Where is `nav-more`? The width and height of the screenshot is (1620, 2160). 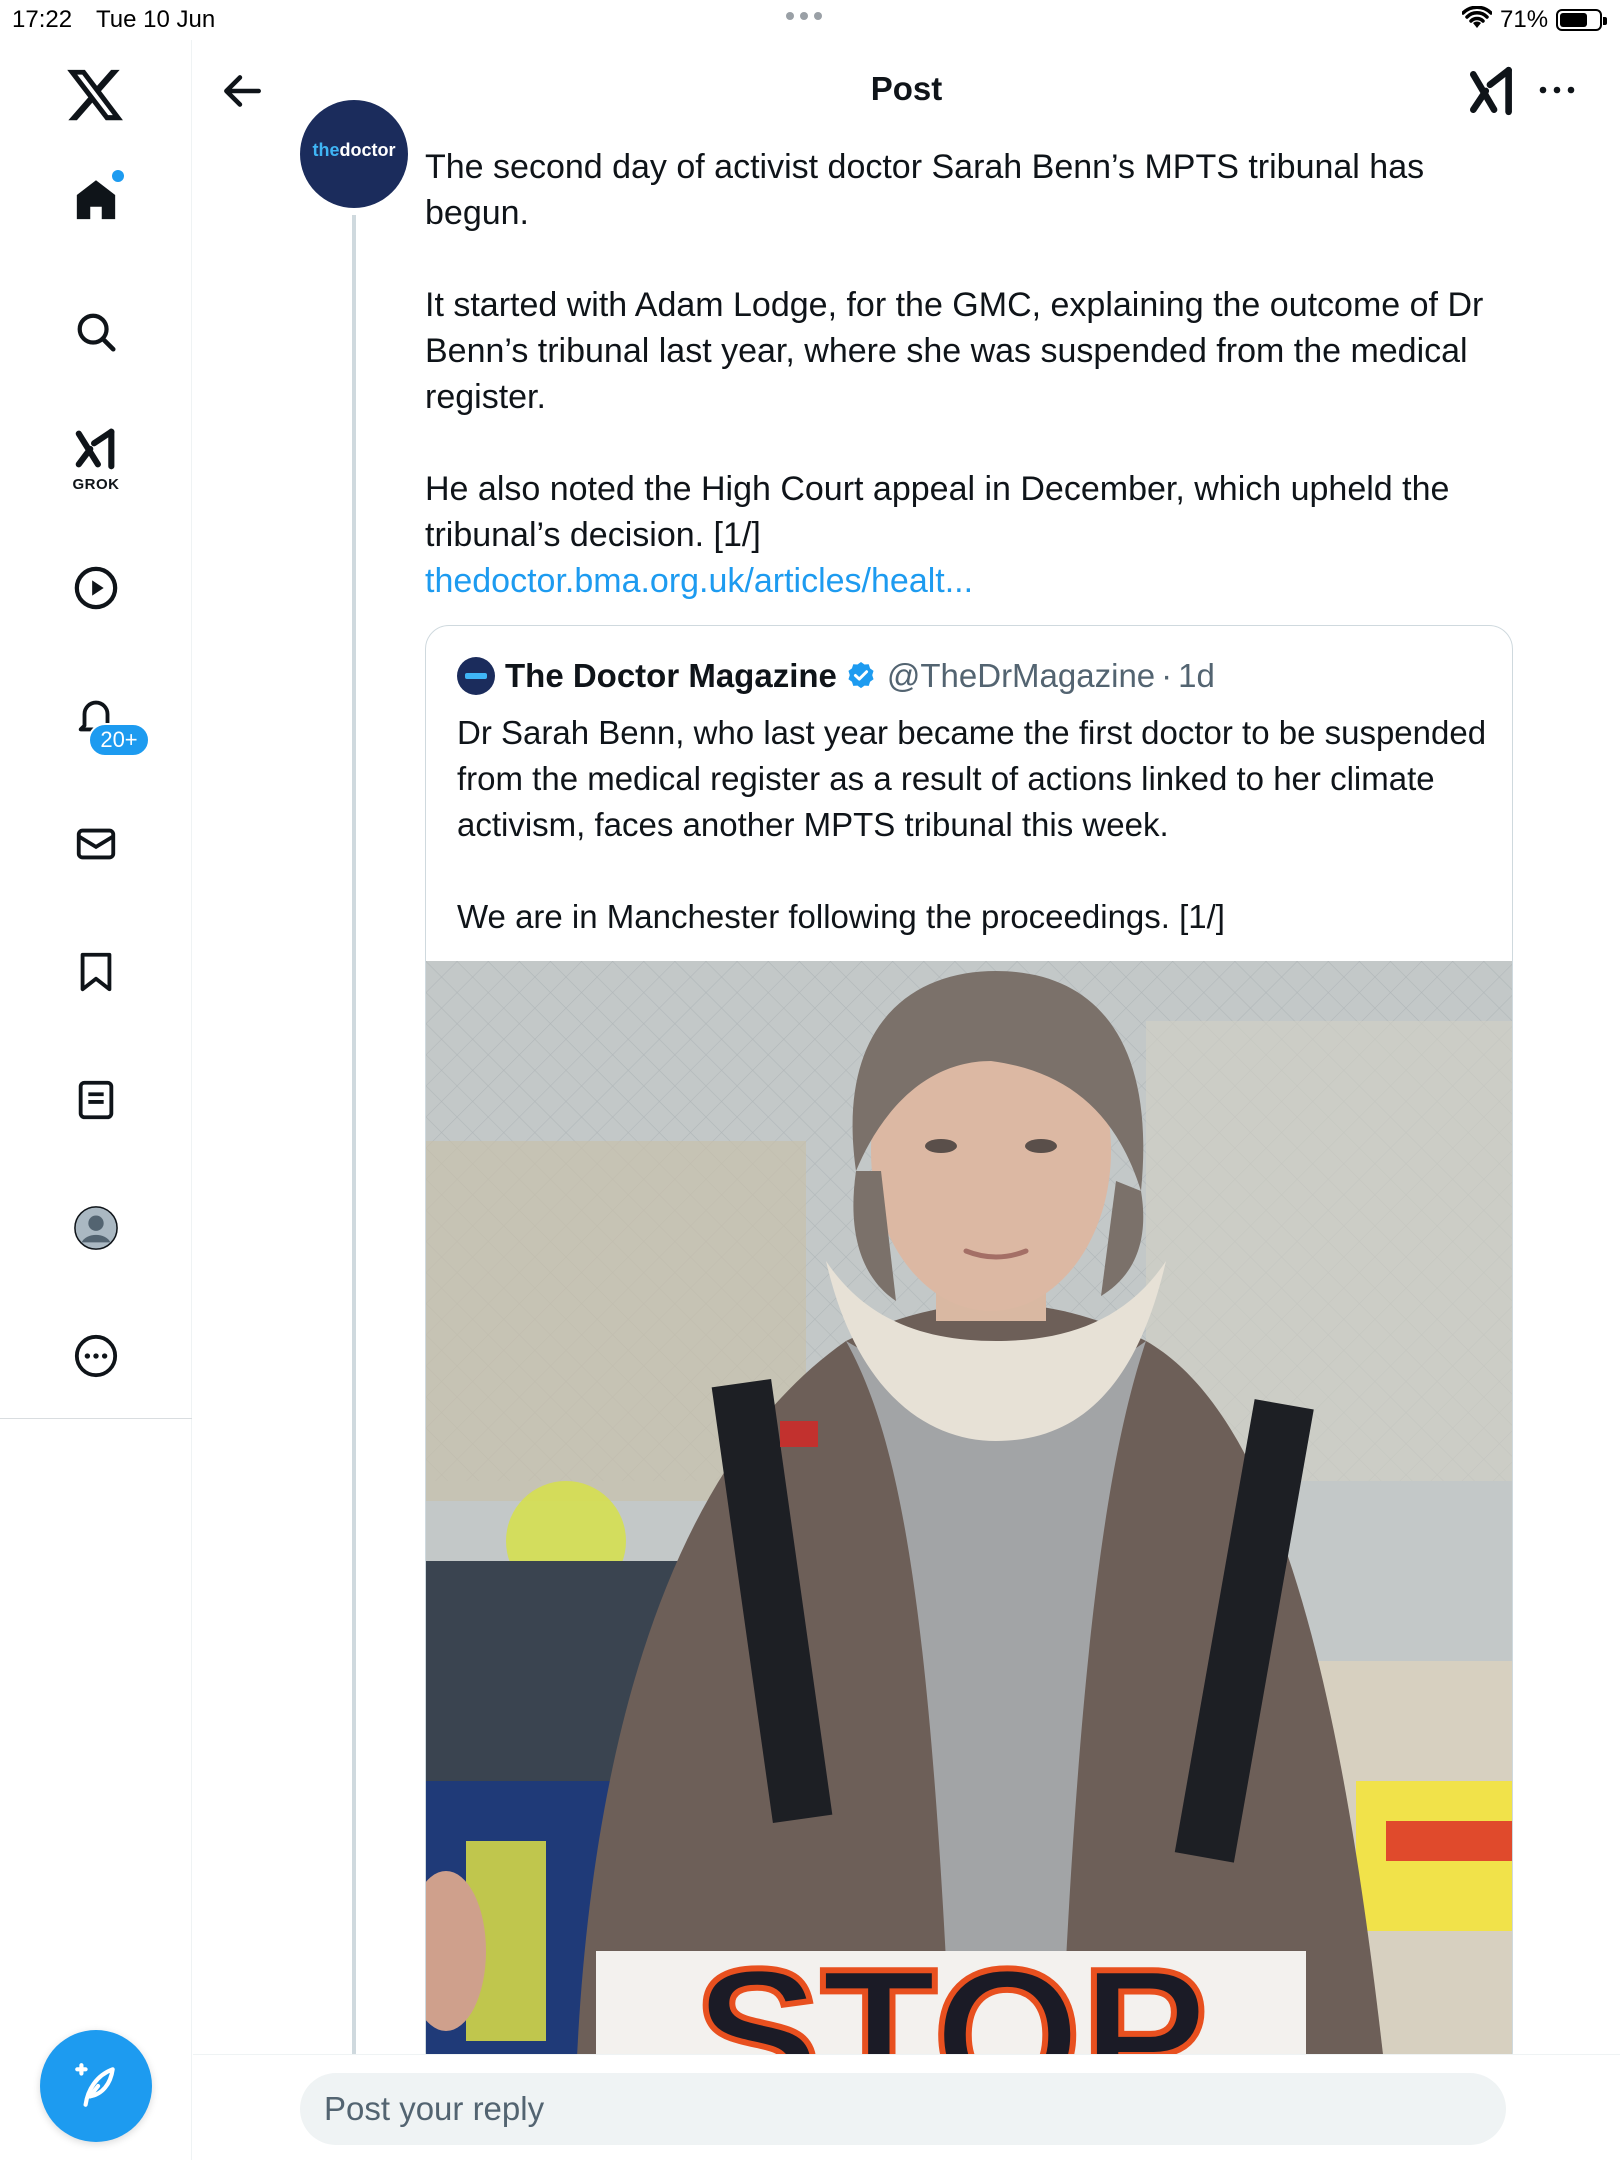 nav-more is located at coordinates (96, 1356).